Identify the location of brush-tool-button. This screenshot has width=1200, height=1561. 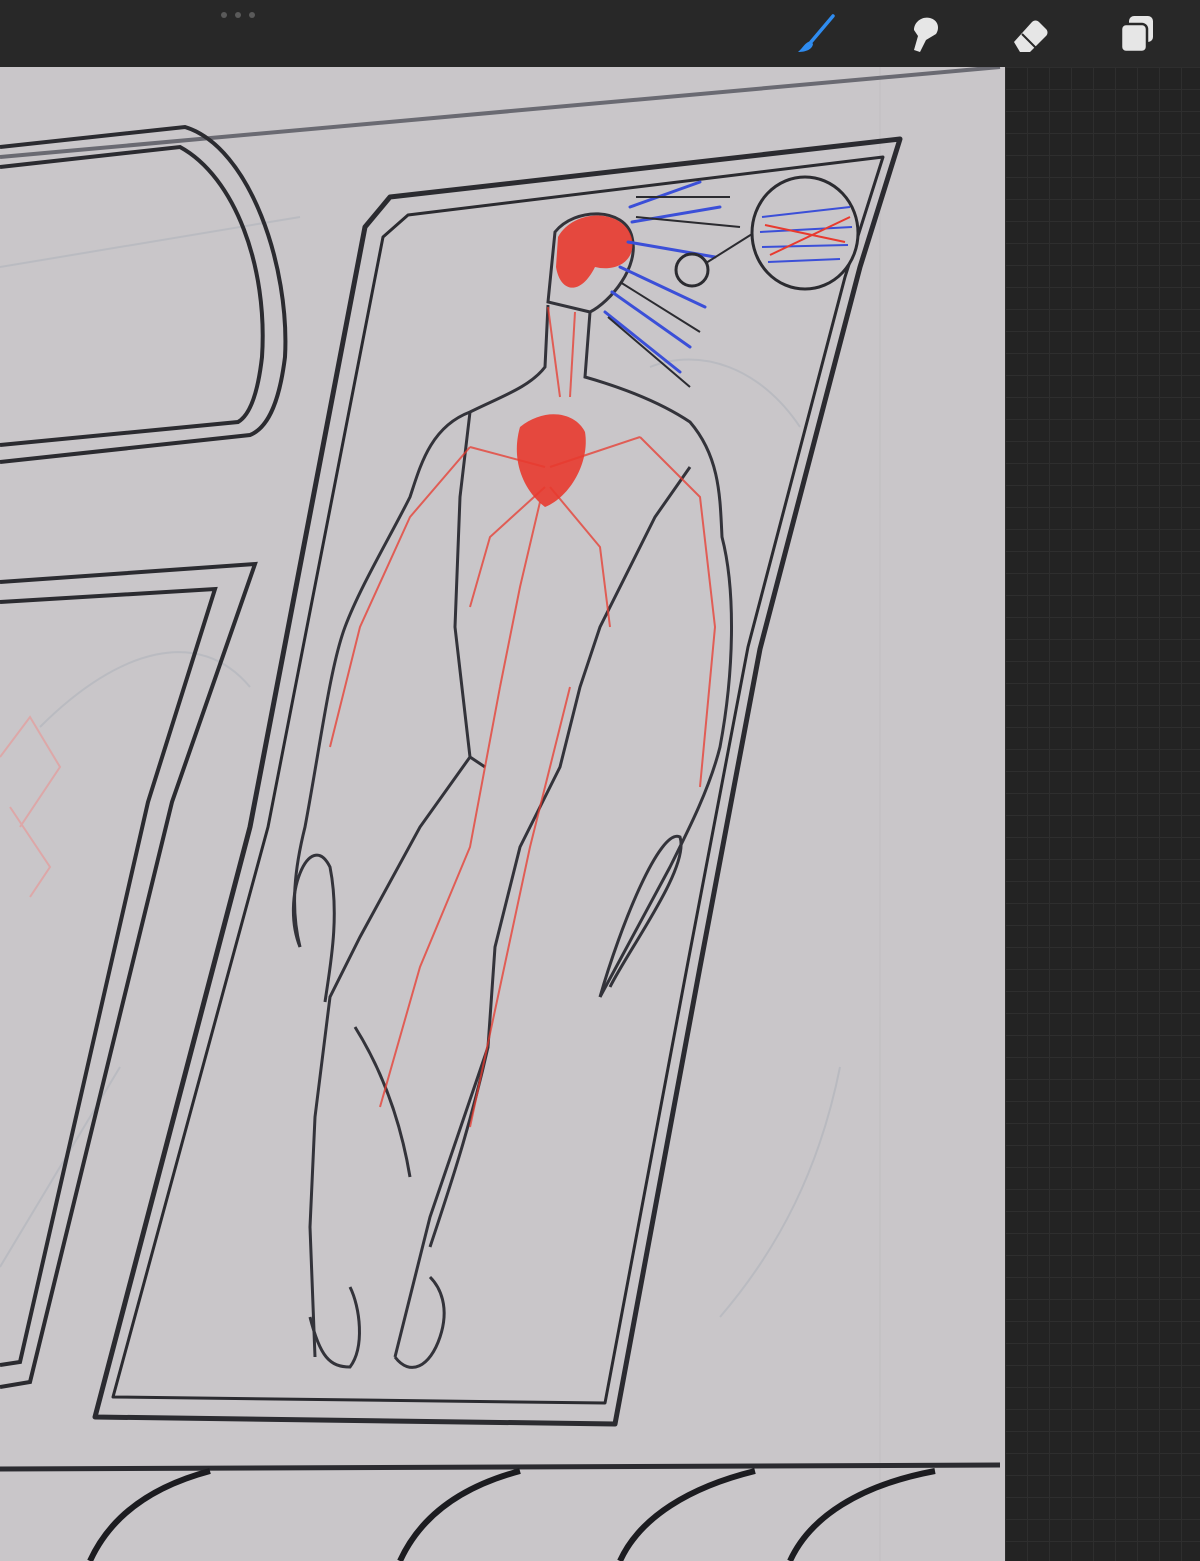
(817, 34).